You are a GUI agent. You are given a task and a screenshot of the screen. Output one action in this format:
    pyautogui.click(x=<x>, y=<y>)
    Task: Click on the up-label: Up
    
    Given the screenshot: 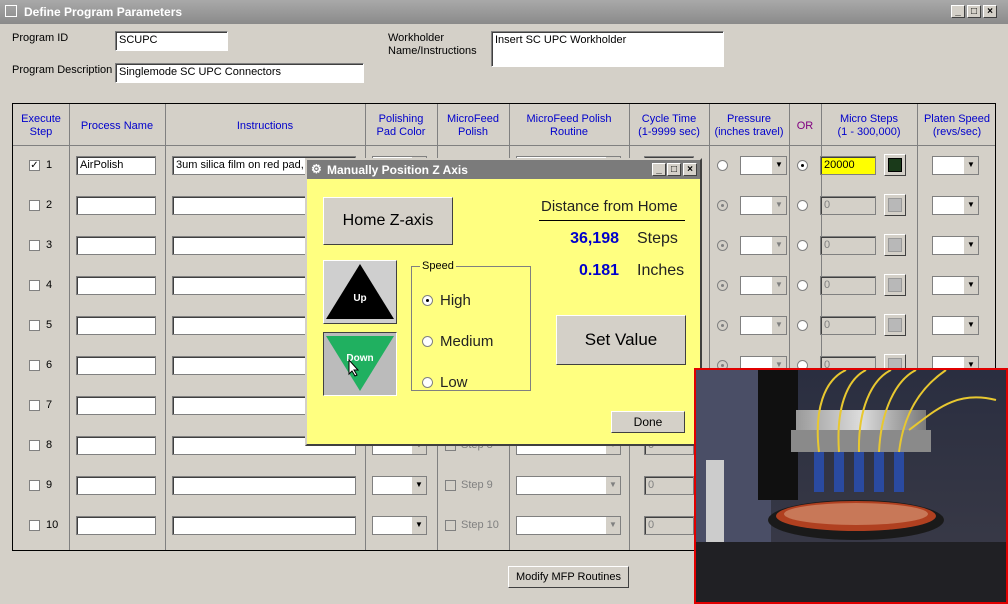 What is the action you would take?
    pyautogui.click(x=360, y=298)
    